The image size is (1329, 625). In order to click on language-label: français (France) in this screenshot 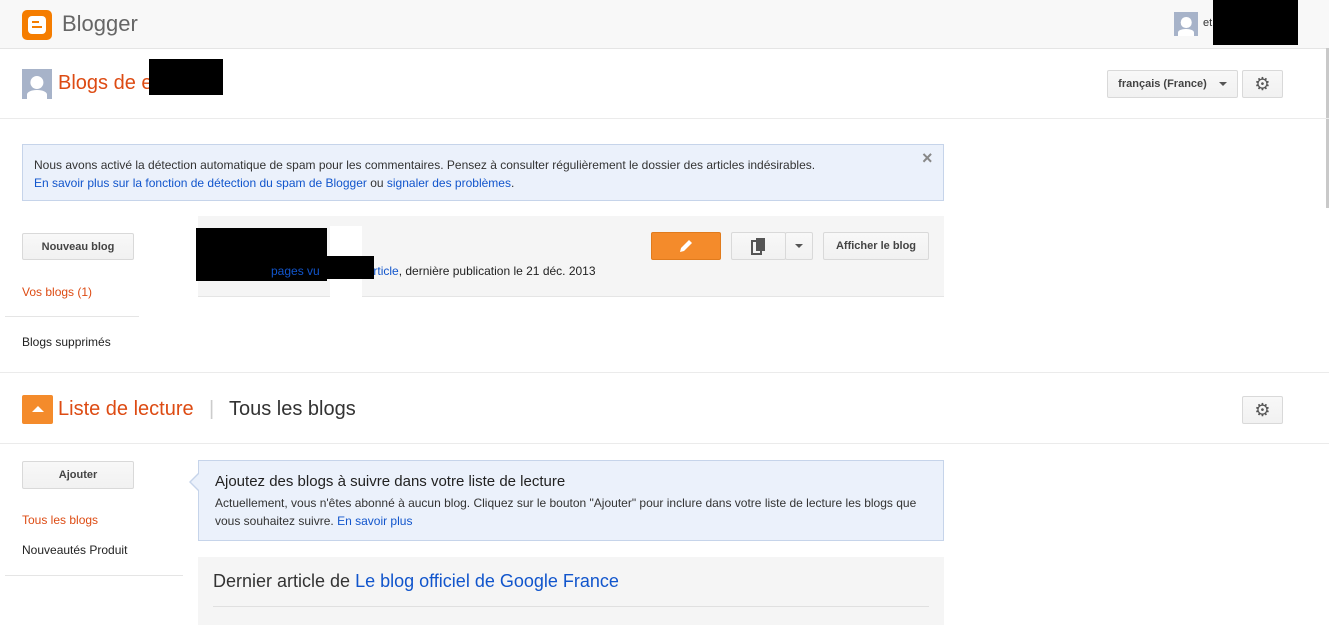, I will do `click(1162, 84)`.